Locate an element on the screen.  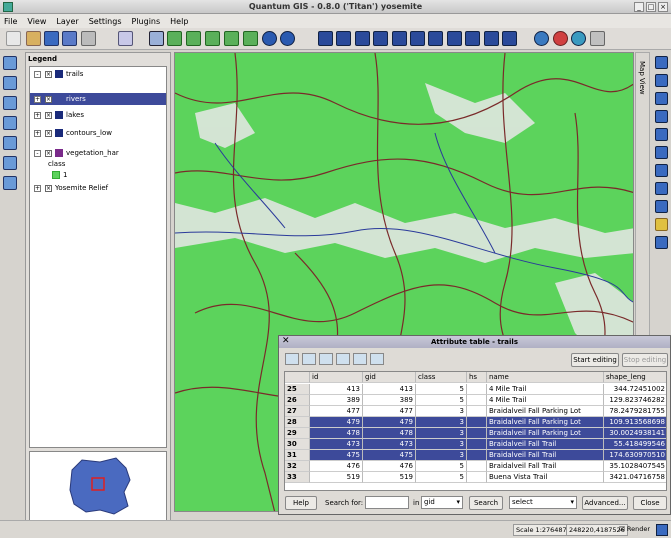
legend-layer-rivers: + × rivers is located at coordinates (98, 99).